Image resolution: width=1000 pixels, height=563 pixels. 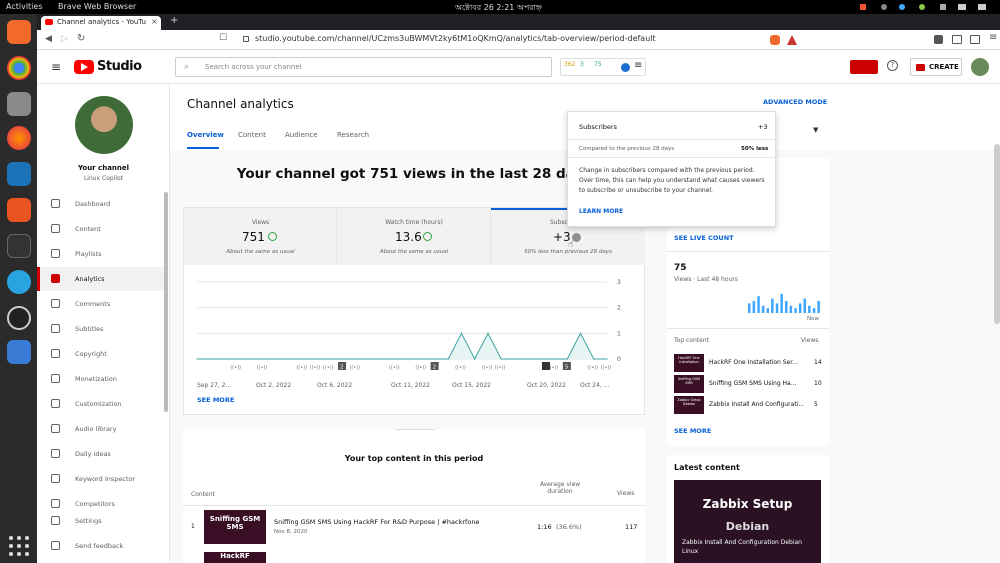 I want to click on learn-more-link: LEARN MORE, so click(x=601, y=211).